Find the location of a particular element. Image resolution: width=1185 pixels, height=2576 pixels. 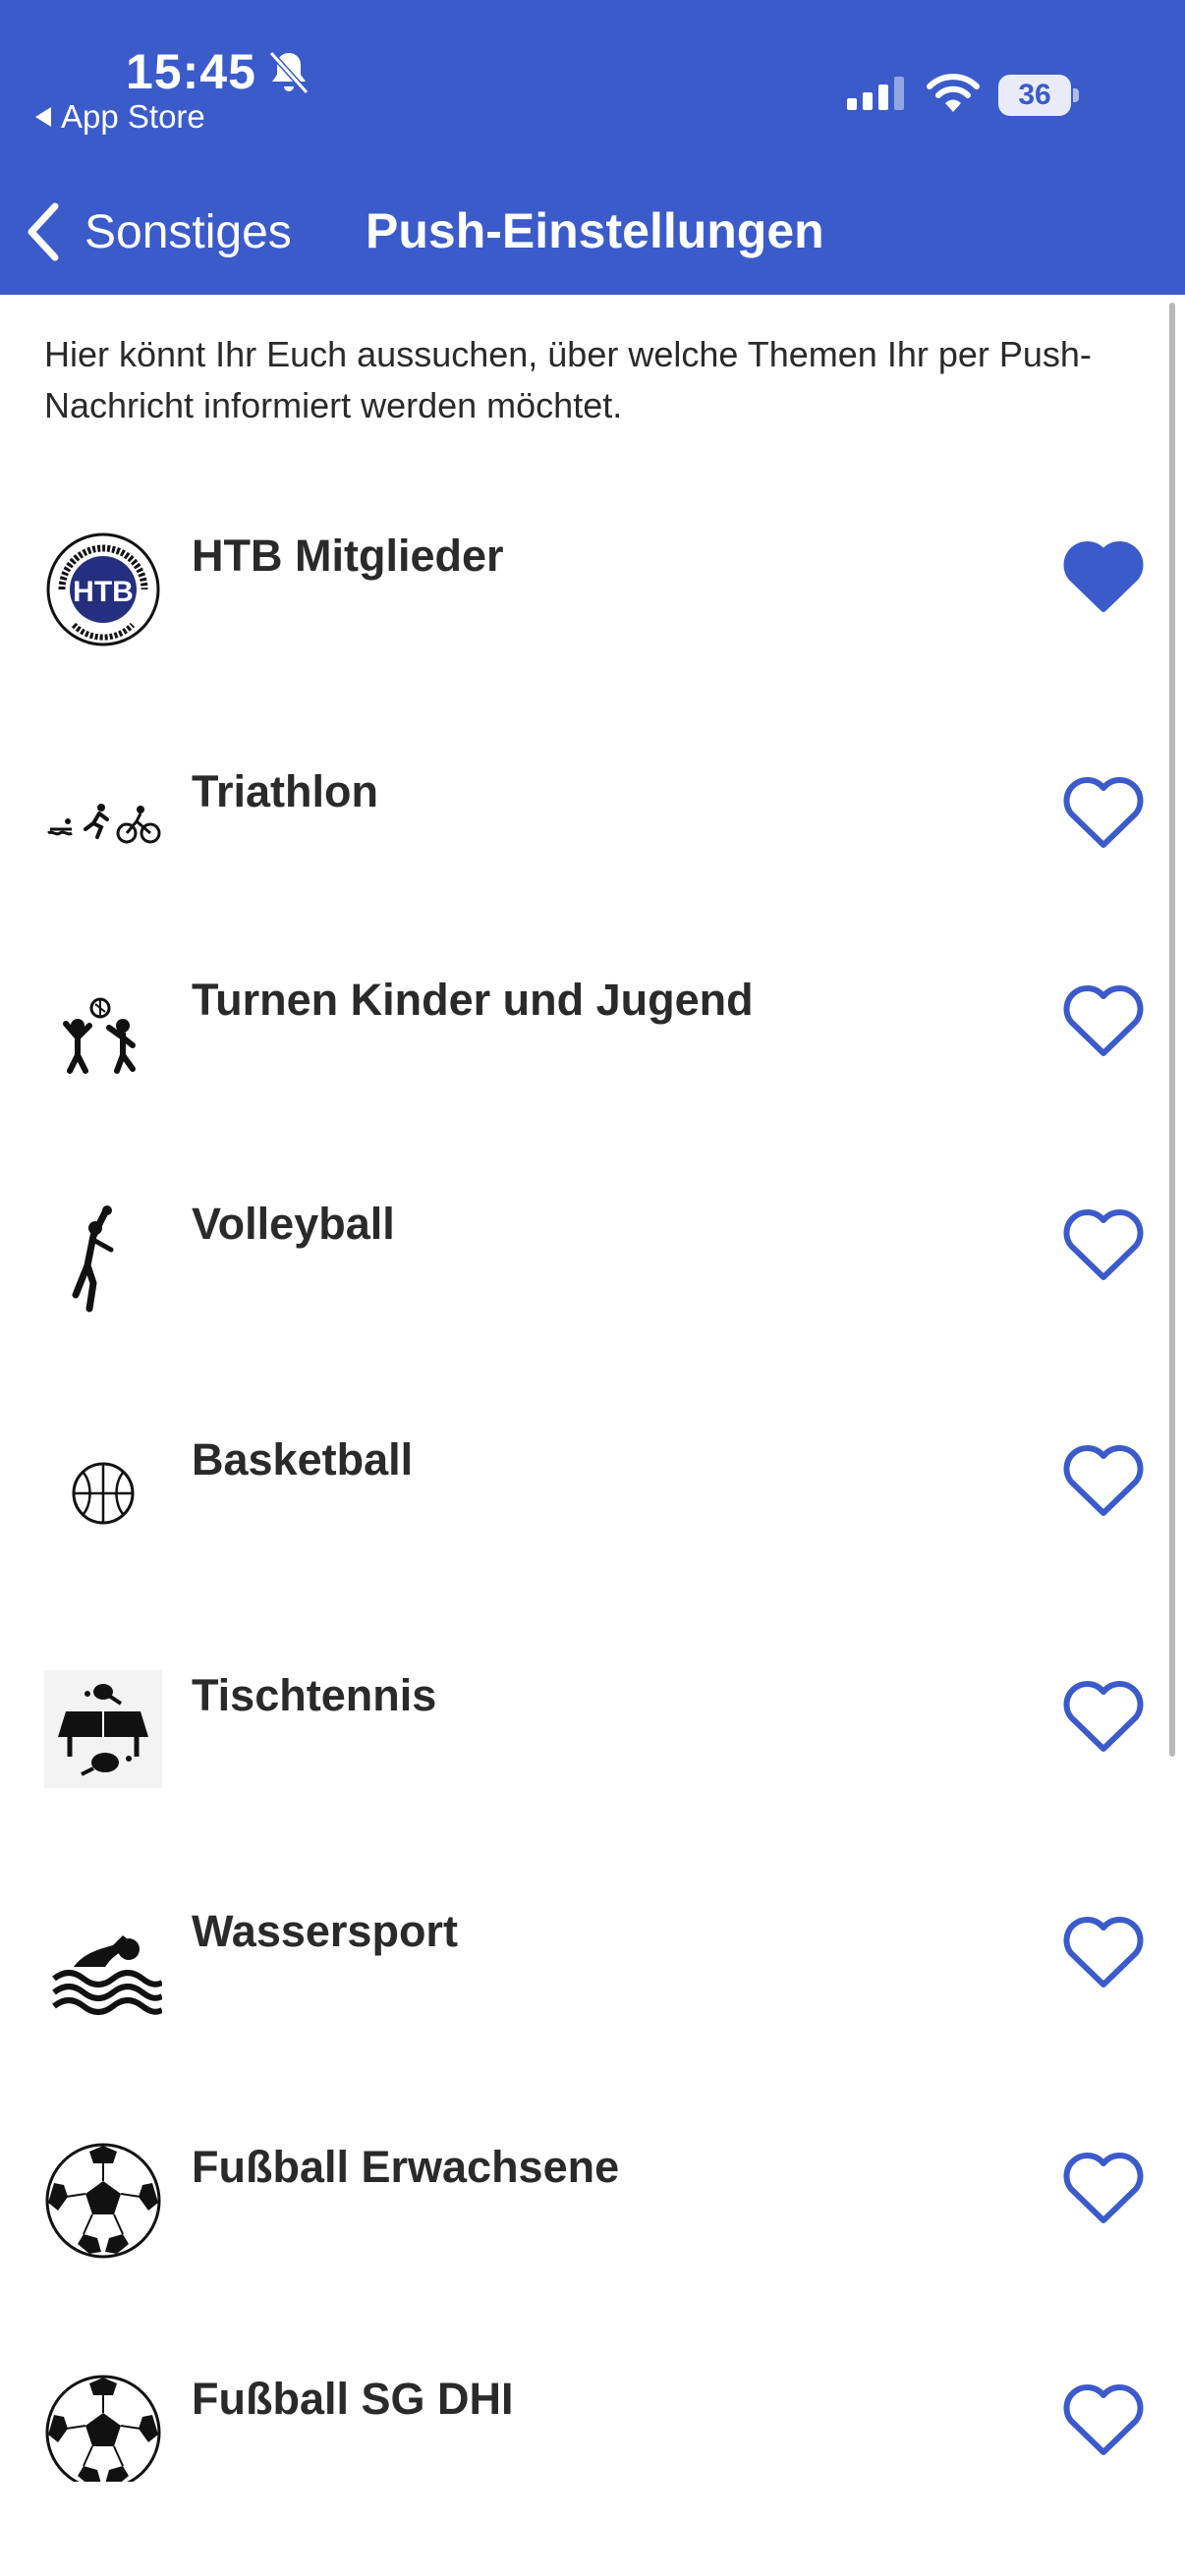

back-app-label: App Store is located at coordinates (133, 116).